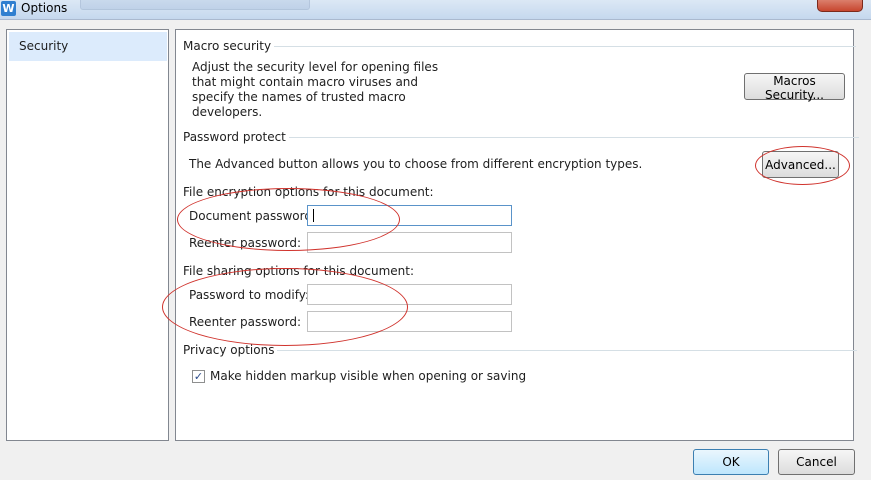  Describe the element at coordinates (44, 8) in the screenshot. I see `window-title: Options` at that location.